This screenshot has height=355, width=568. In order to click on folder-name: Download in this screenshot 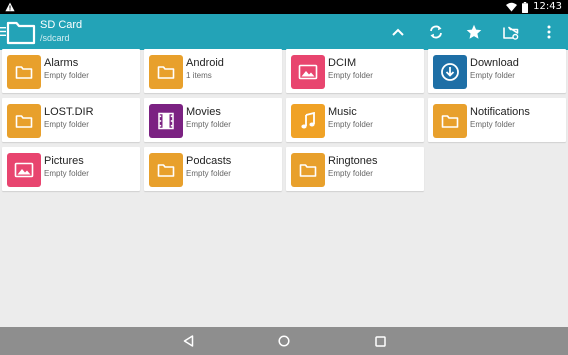, I will do `click(494, 63)`.